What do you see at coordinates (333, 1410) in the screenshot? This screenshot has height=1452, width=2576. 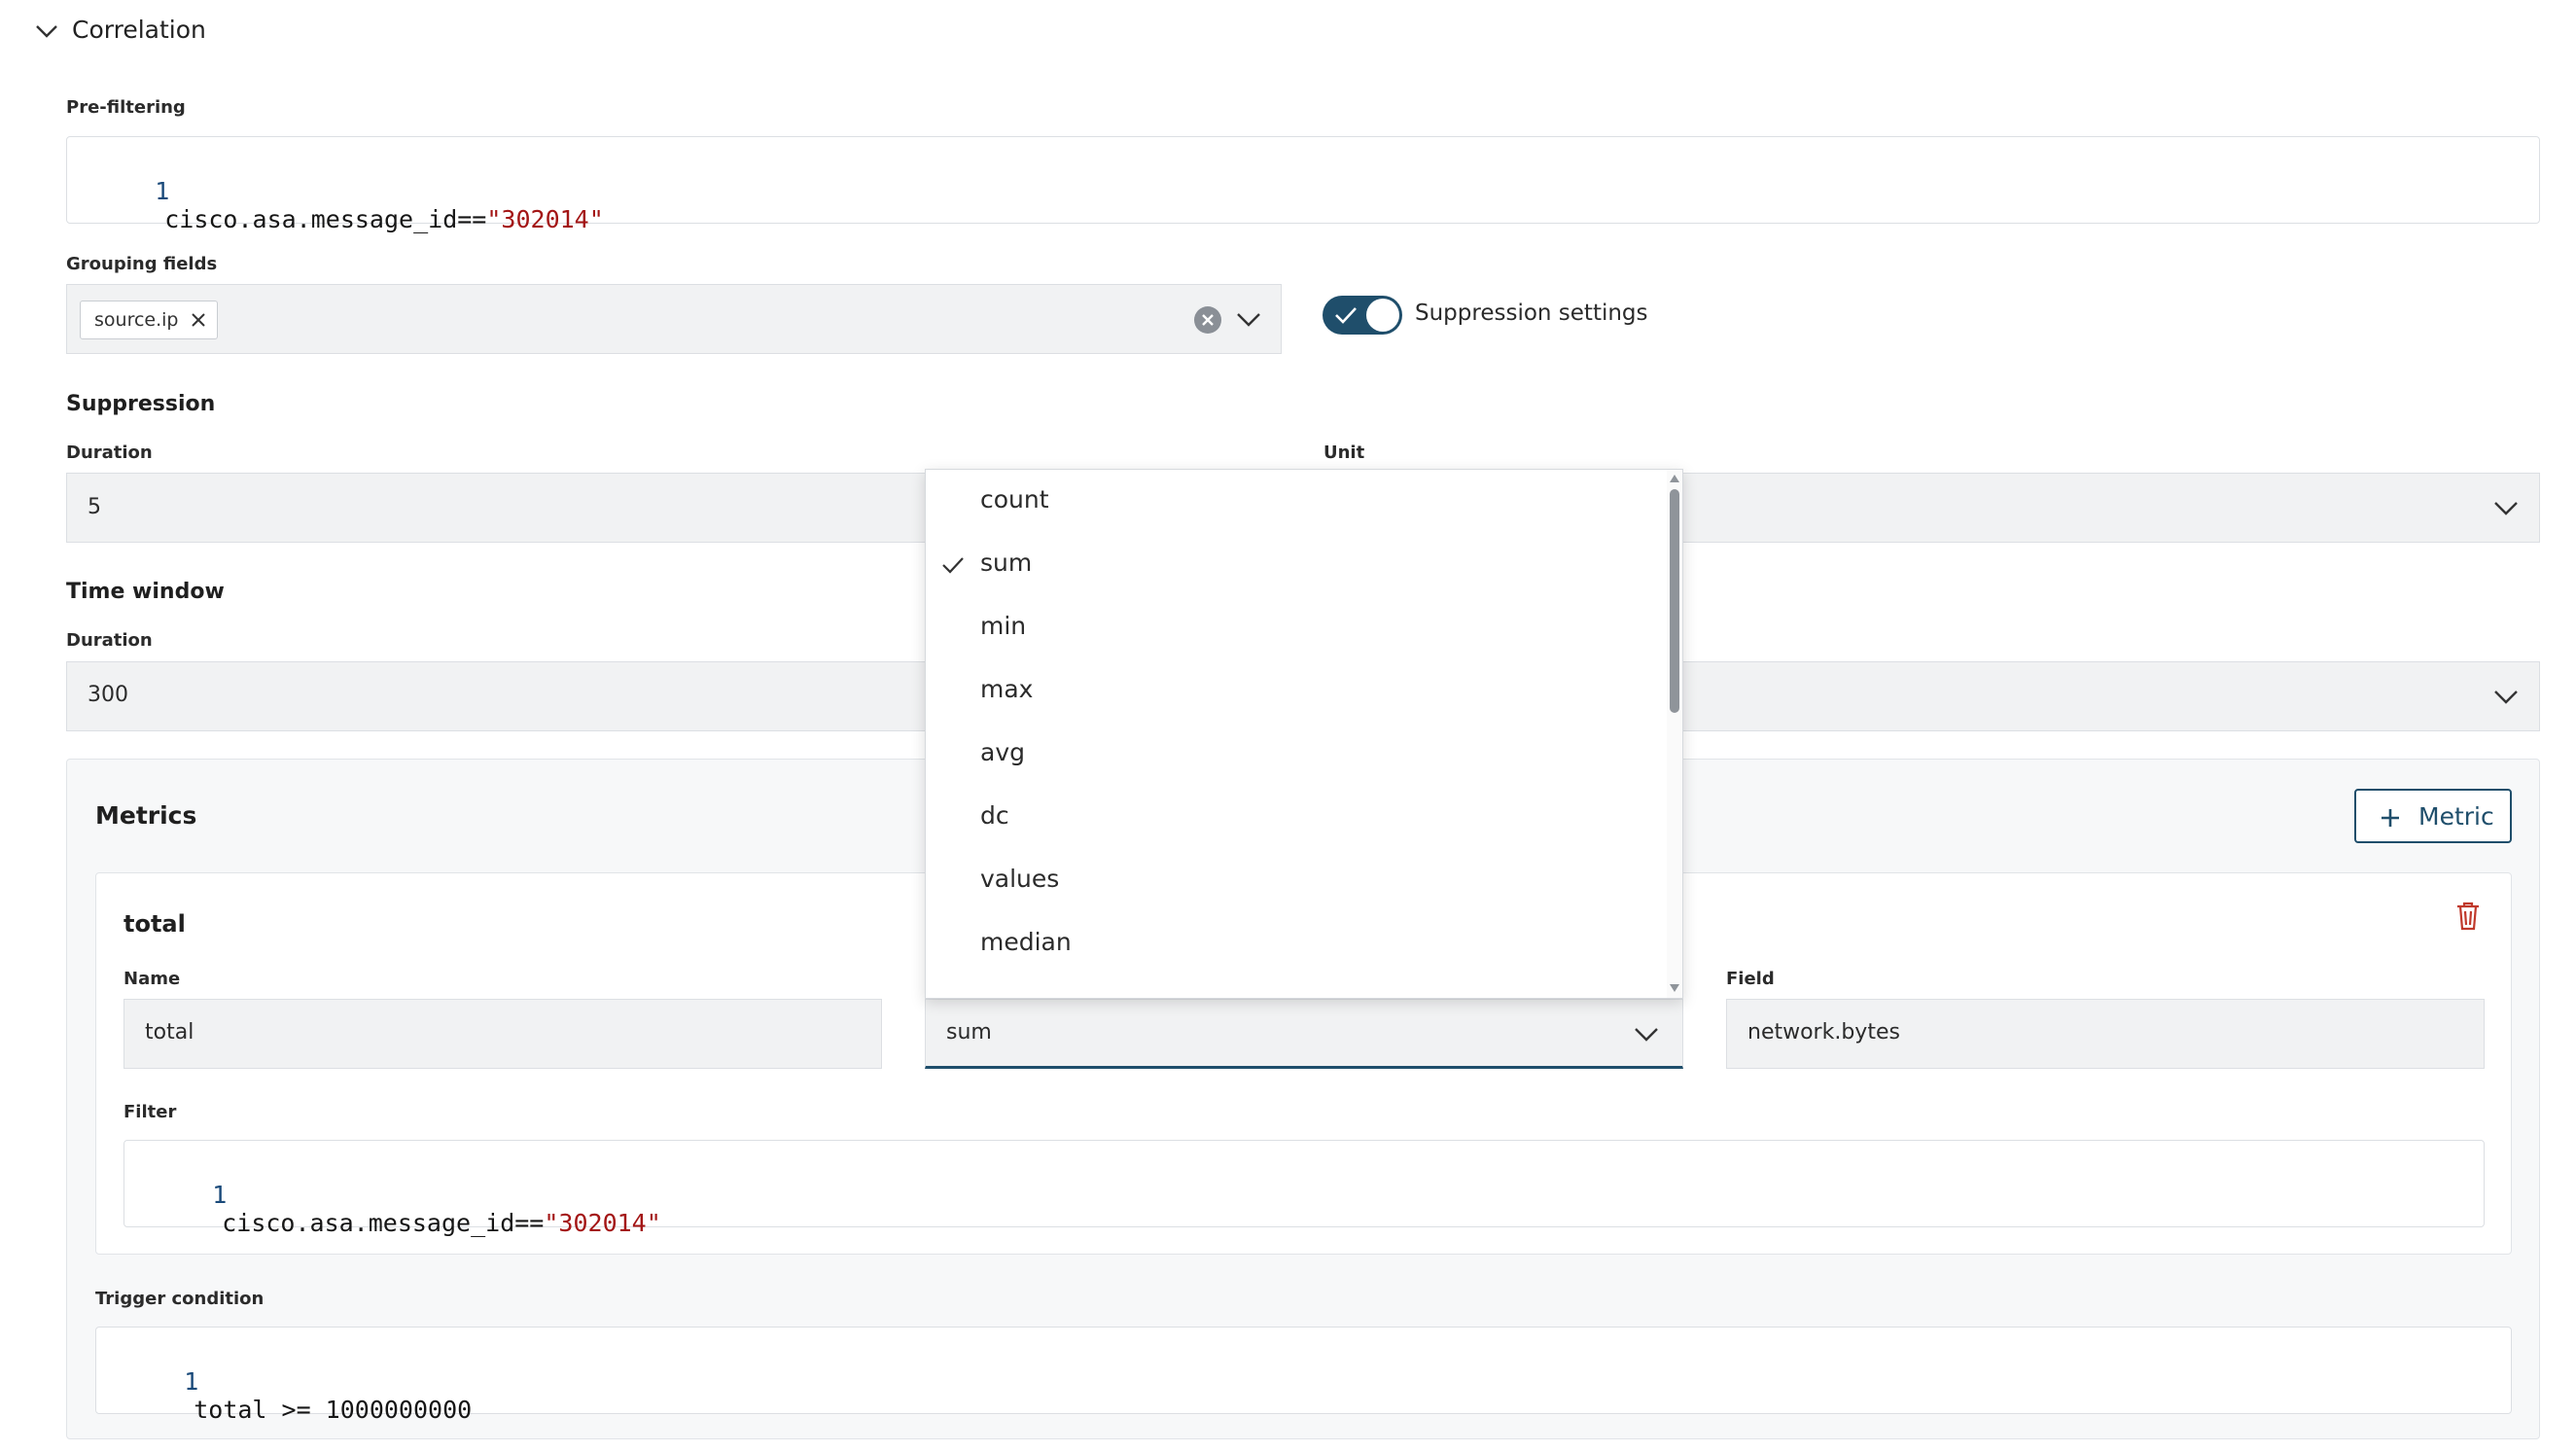 I see `code-text: total >= 1000000000` at bounding box center [333, 1410].